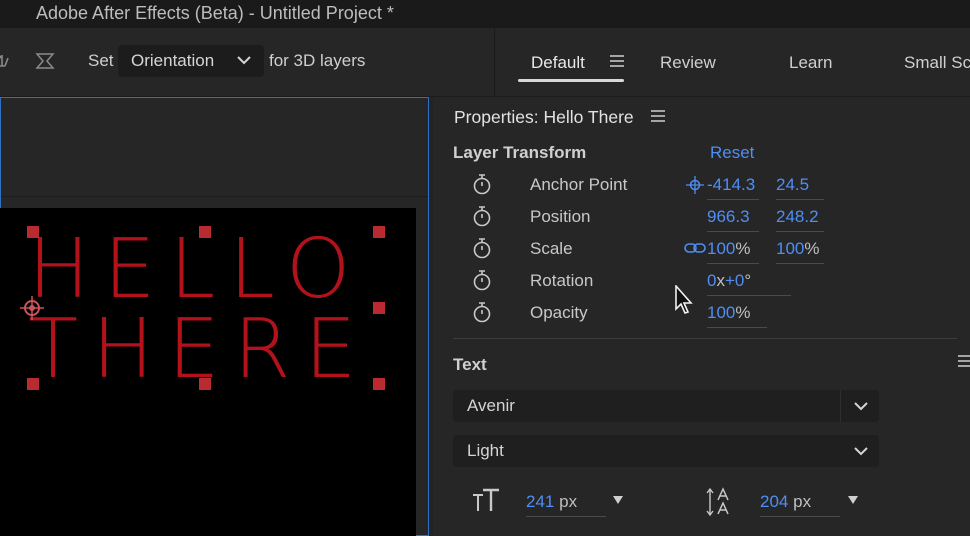  I want to click on font-style-dropdown-button, so click(860, 451).